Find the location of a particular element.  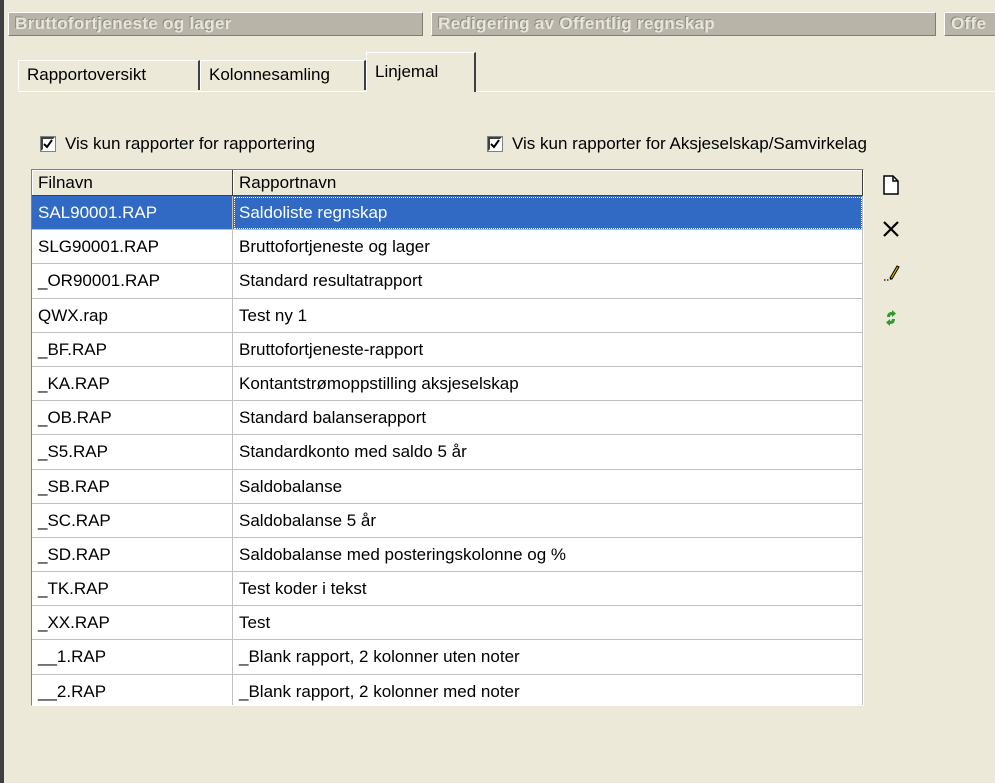

table-row: SLG90001.RAP Bruttofortjeneste og lager is located at coordinates (447, 247).